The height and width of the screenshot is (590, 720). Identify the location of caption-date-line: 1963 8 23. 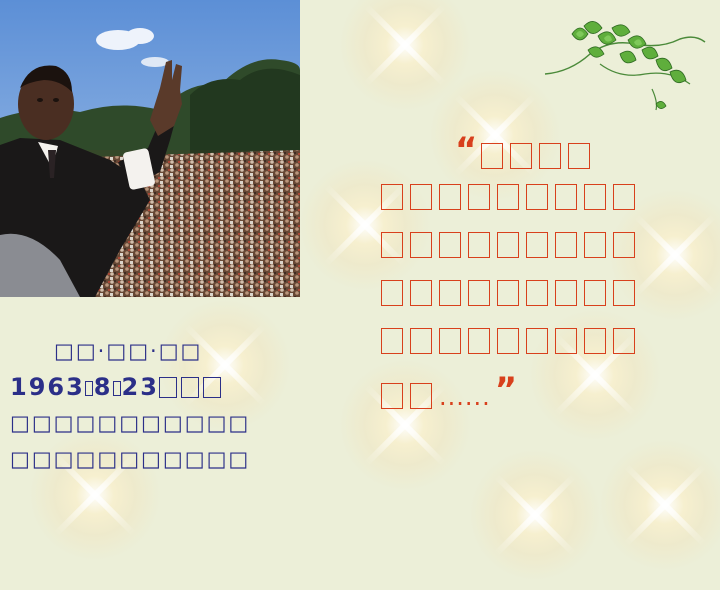
(141, 387).